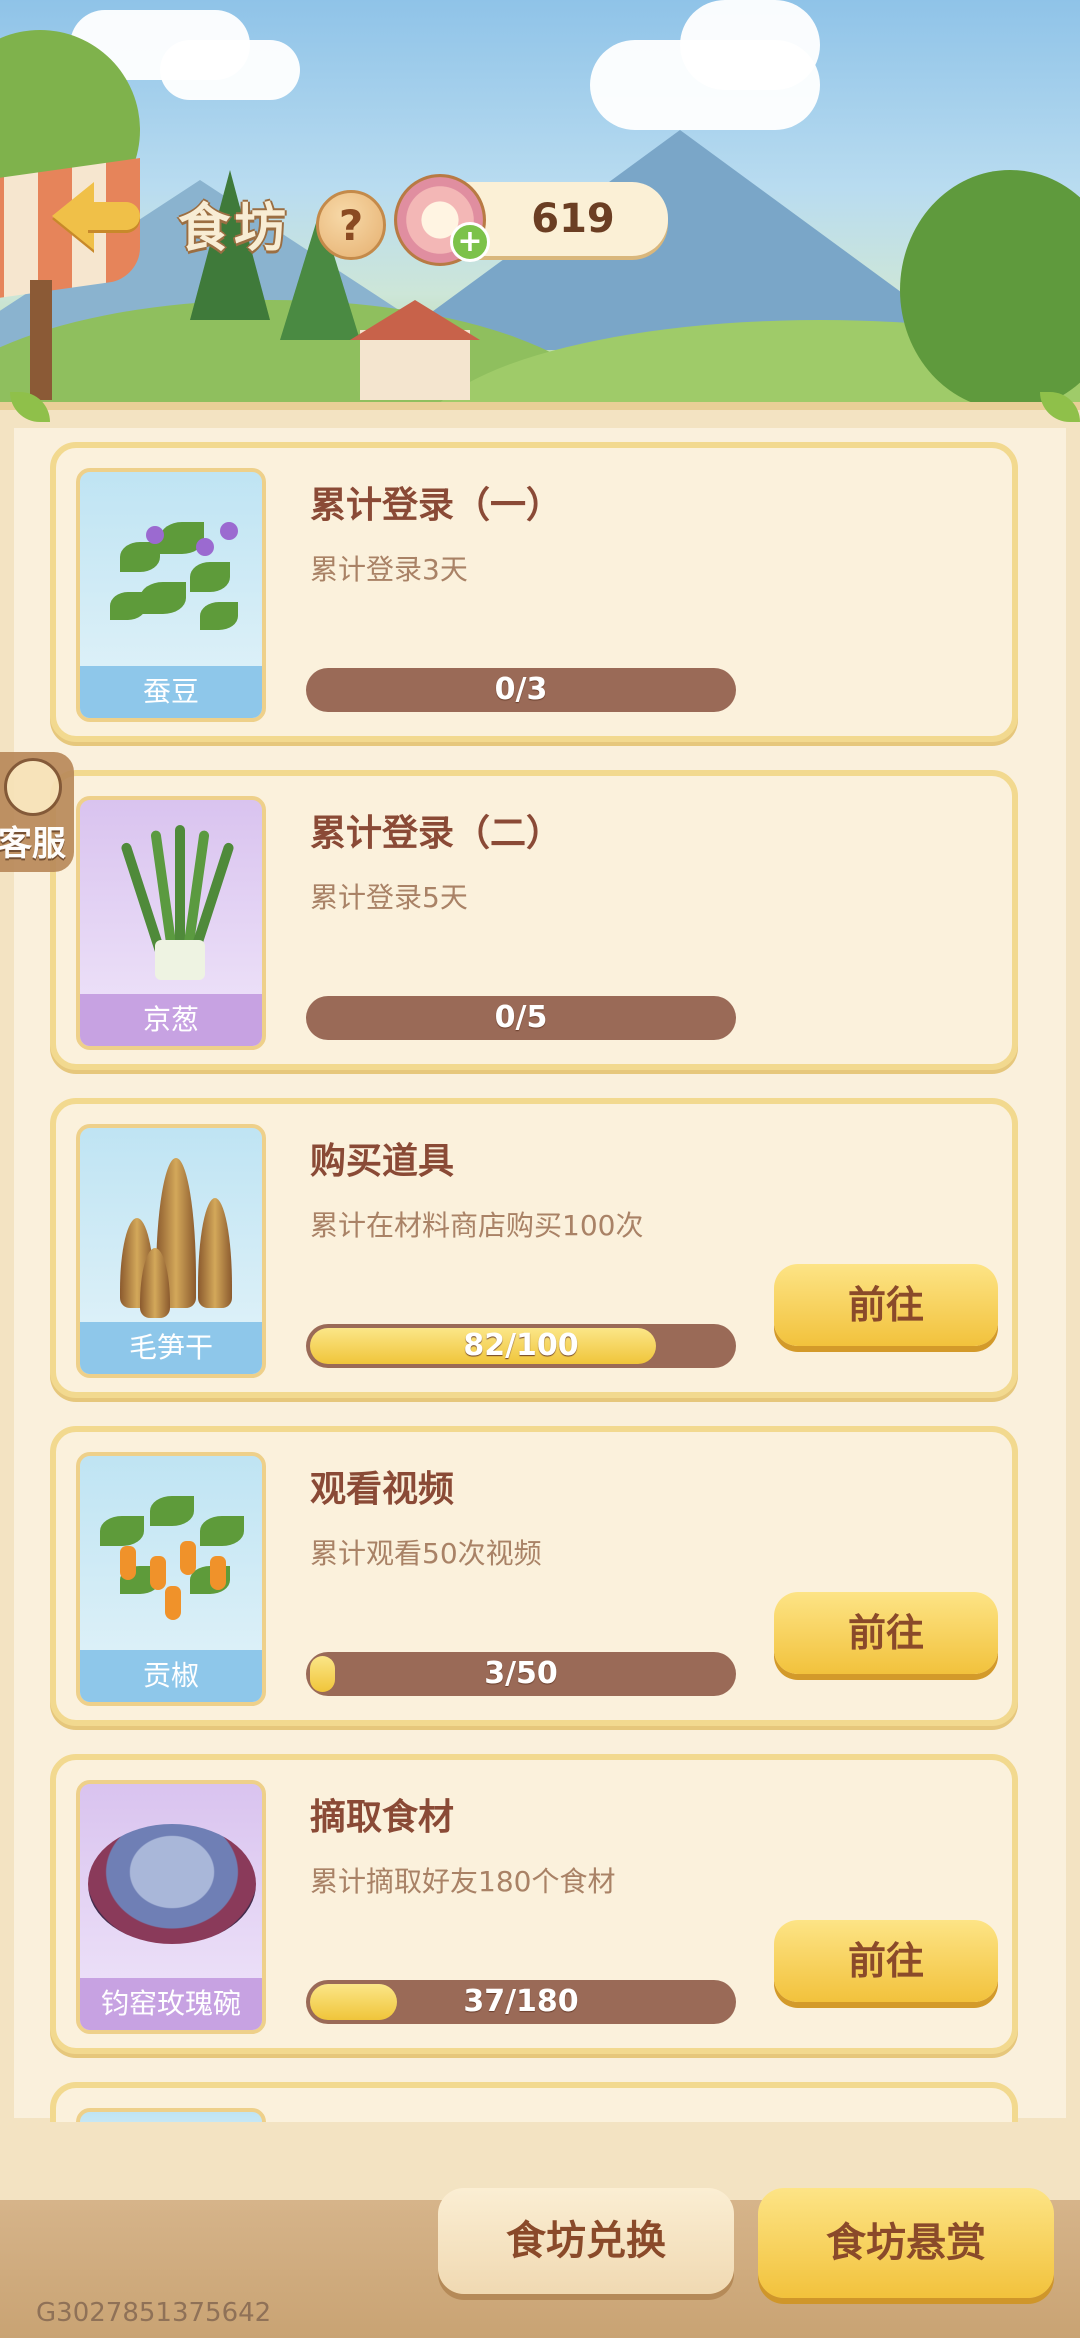 Image resolution: width=1080 pixels, height=2338 pixels. I want to click on task-card: 钧窑玫瑰碗 摘取食材 累计摘取好友180个食材 37/180 前往, so click(534, 1904).